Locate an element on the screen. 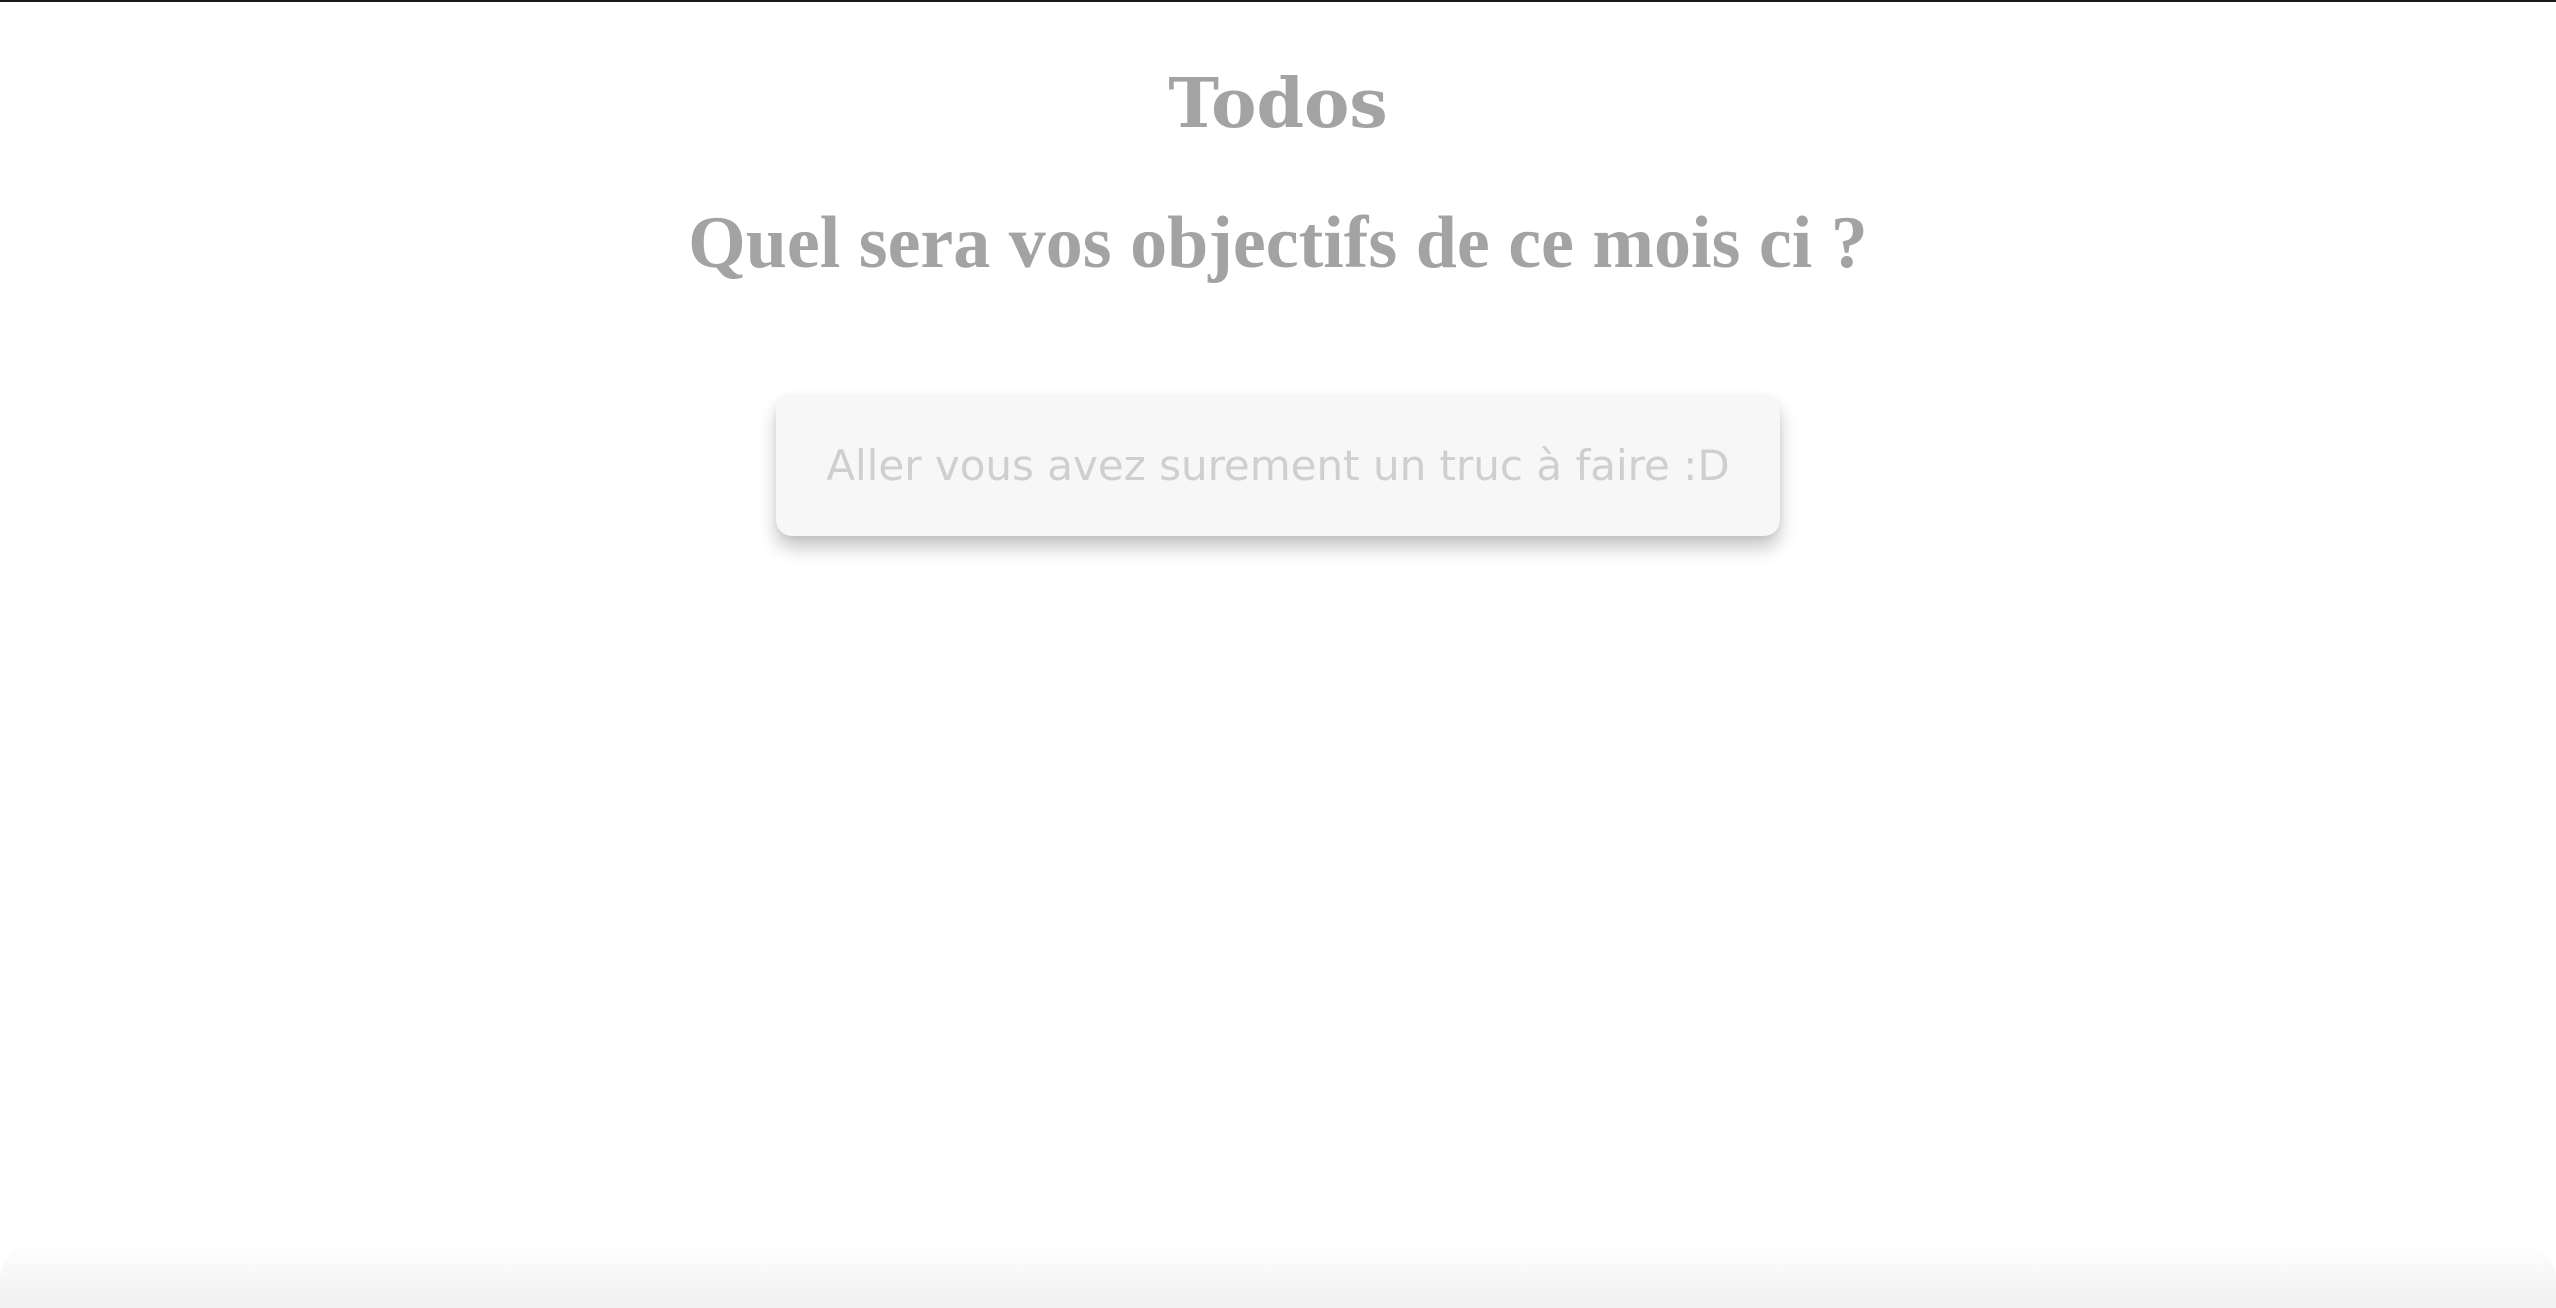  page-title: Todos is located at coordinates (1278, 104).